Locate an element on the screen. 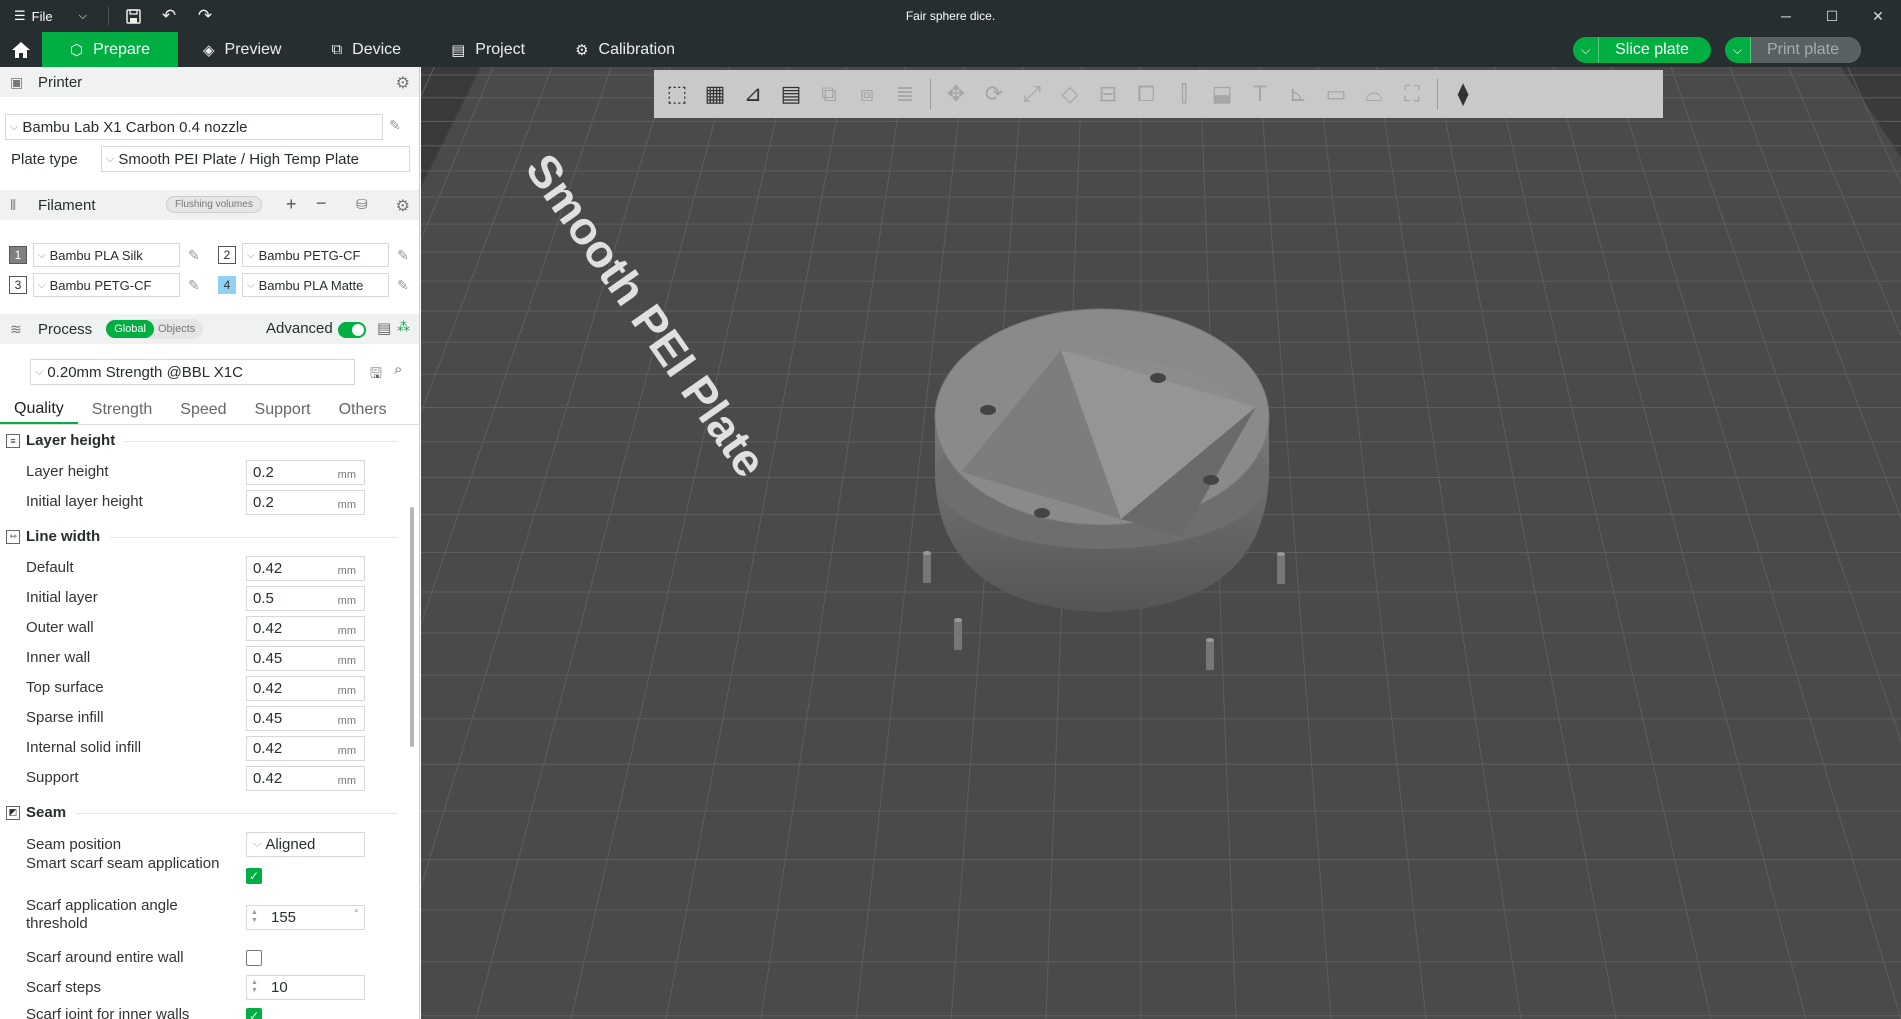 The image size is (1901, 1019). compare-icon: ⁂ is located at coordinates (403, 327).